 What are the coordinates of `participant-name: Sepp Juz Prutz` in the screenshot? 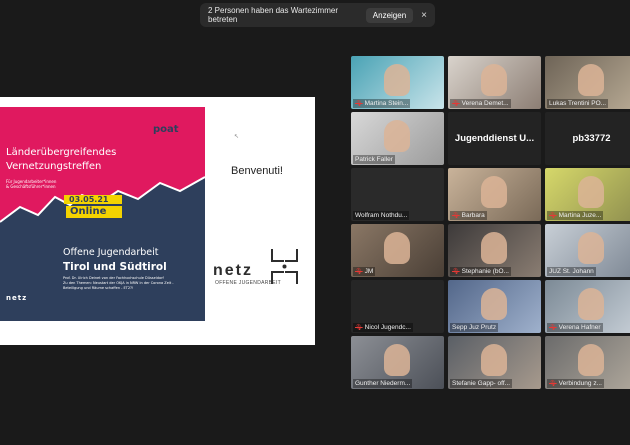 It's located at (474, 327).